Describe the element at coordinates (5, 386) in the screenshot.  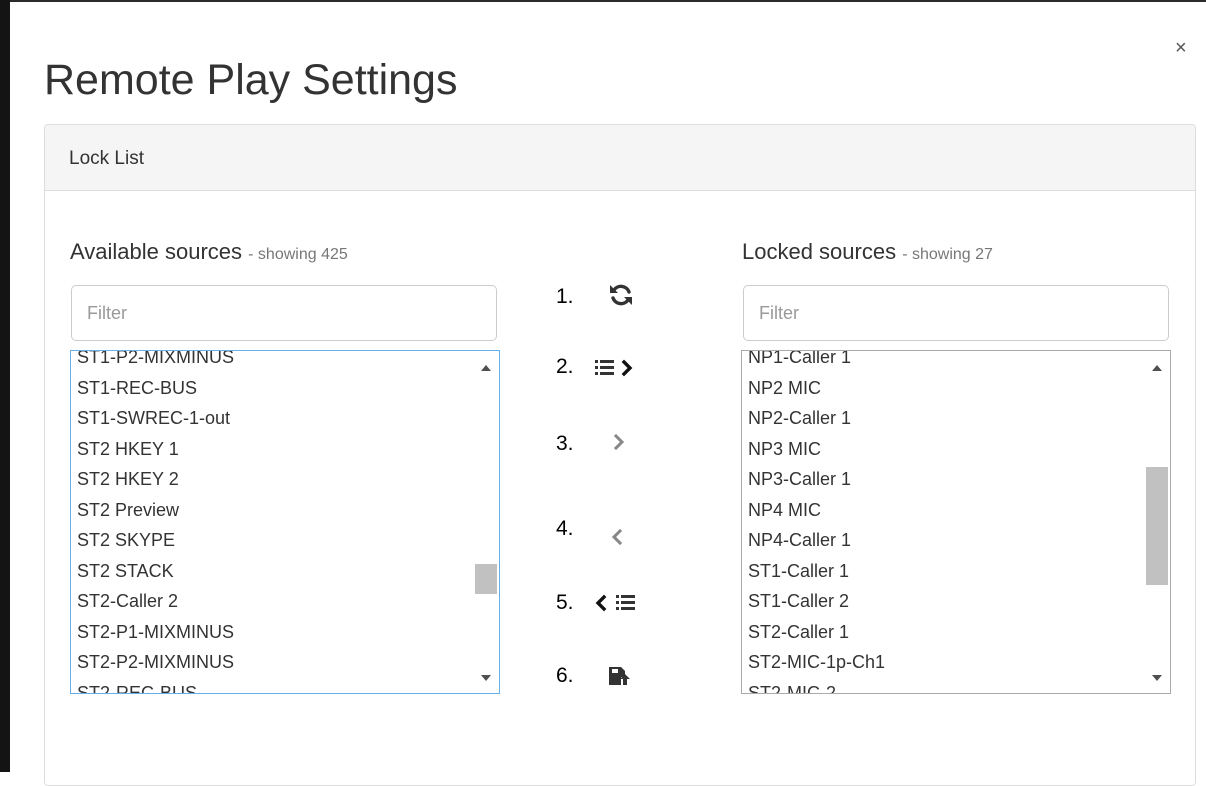
I see `window-edge` at that location.